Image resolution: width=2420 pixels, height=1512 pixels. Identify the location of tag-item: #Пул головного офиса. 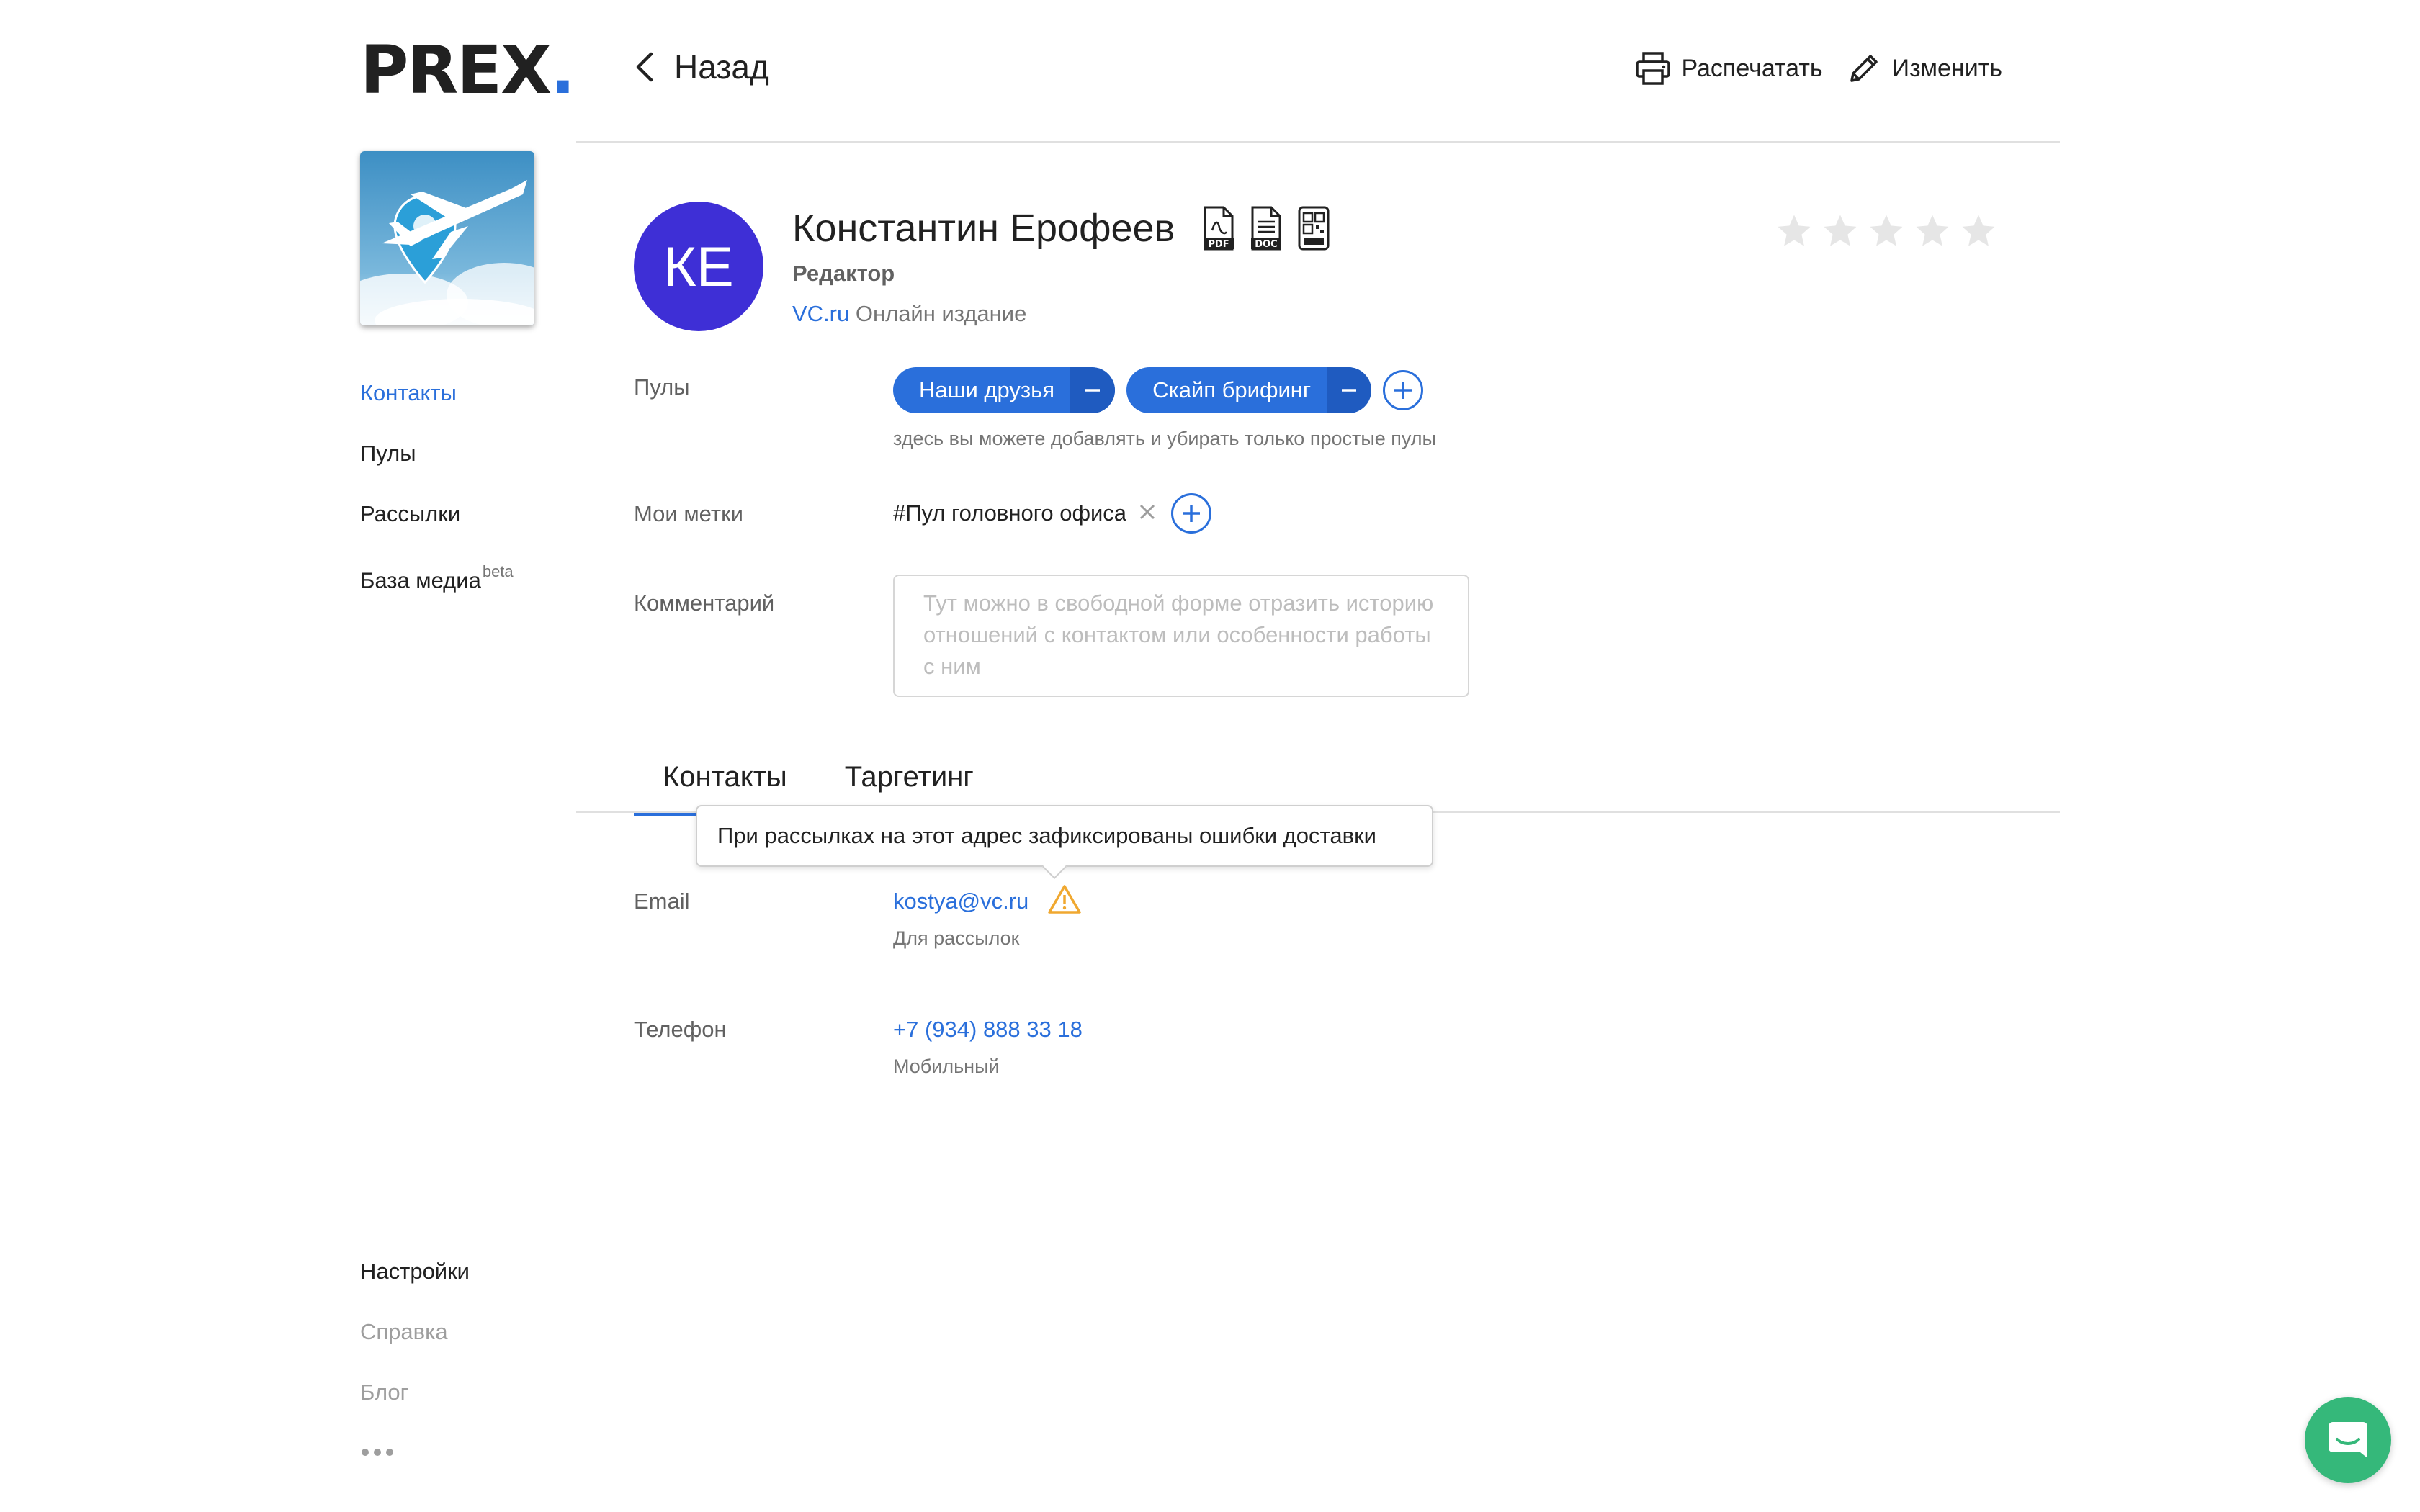
(1010, 513).